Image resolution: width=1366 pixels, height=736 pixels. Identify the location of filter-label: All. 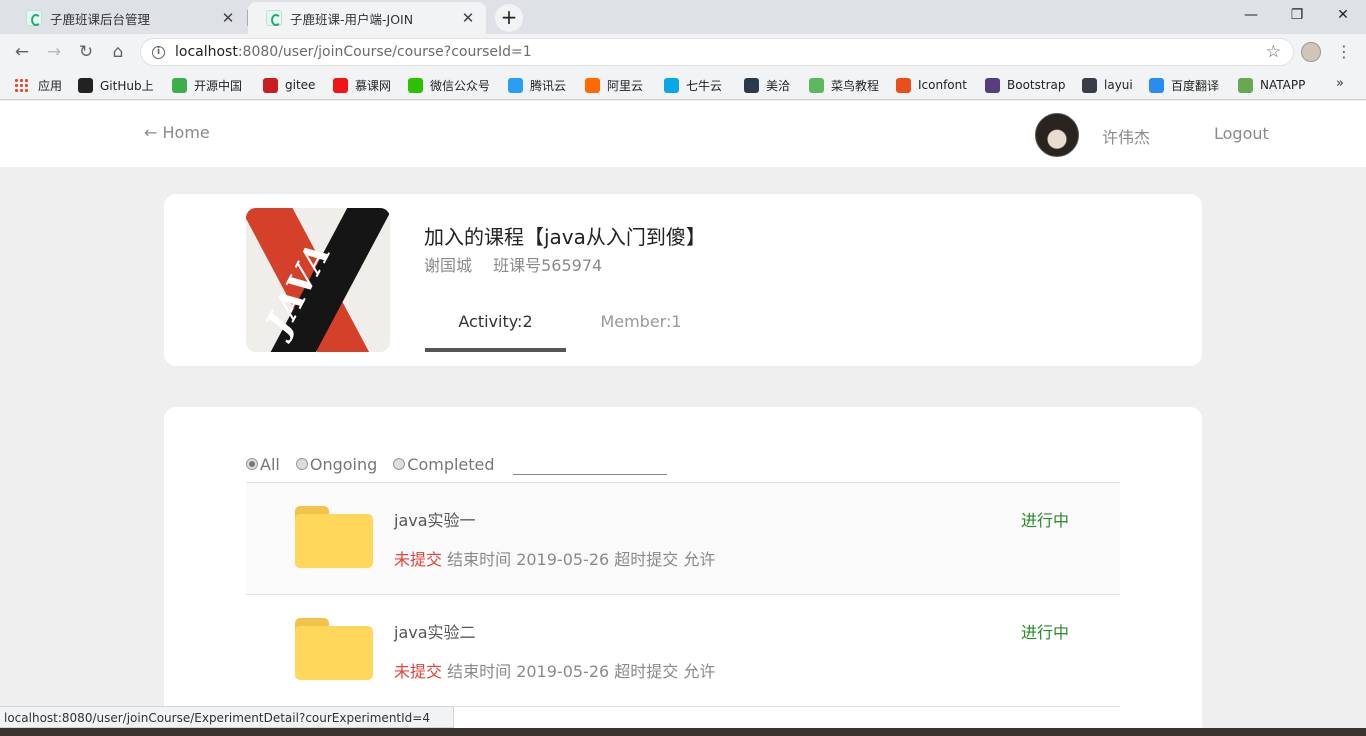
(270, 464).